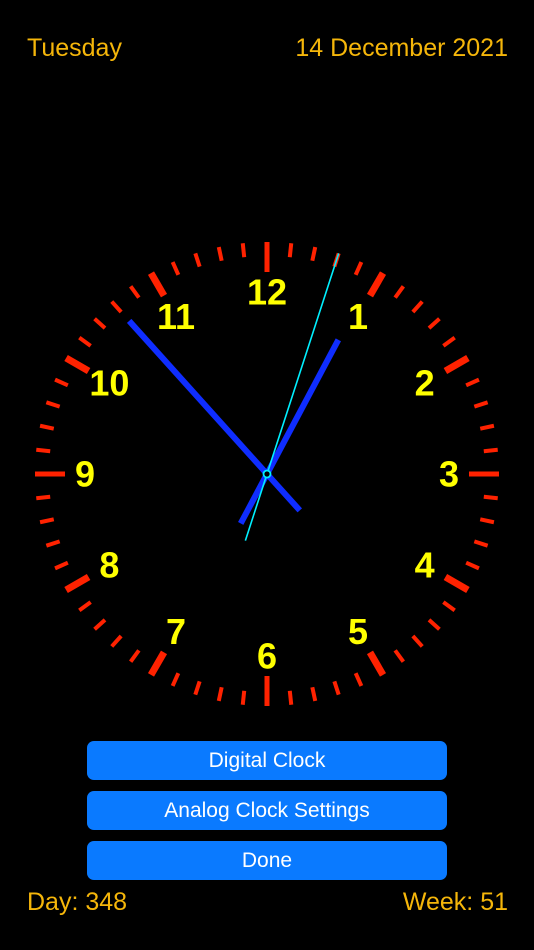 This screenshot has height=950, width=534. I want to click on numeral-5: 5, so click(358, 631).